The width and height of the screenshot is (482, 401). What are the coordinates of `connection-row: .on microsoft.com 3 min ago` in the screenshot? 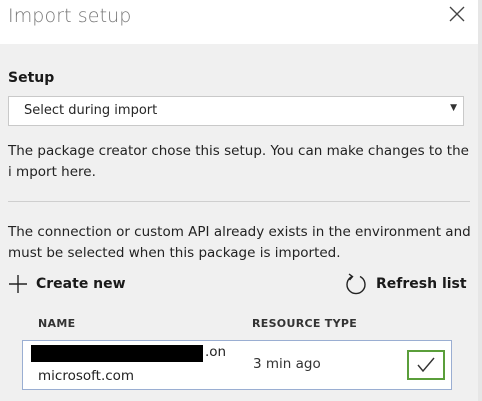 It's located at (237, 365).